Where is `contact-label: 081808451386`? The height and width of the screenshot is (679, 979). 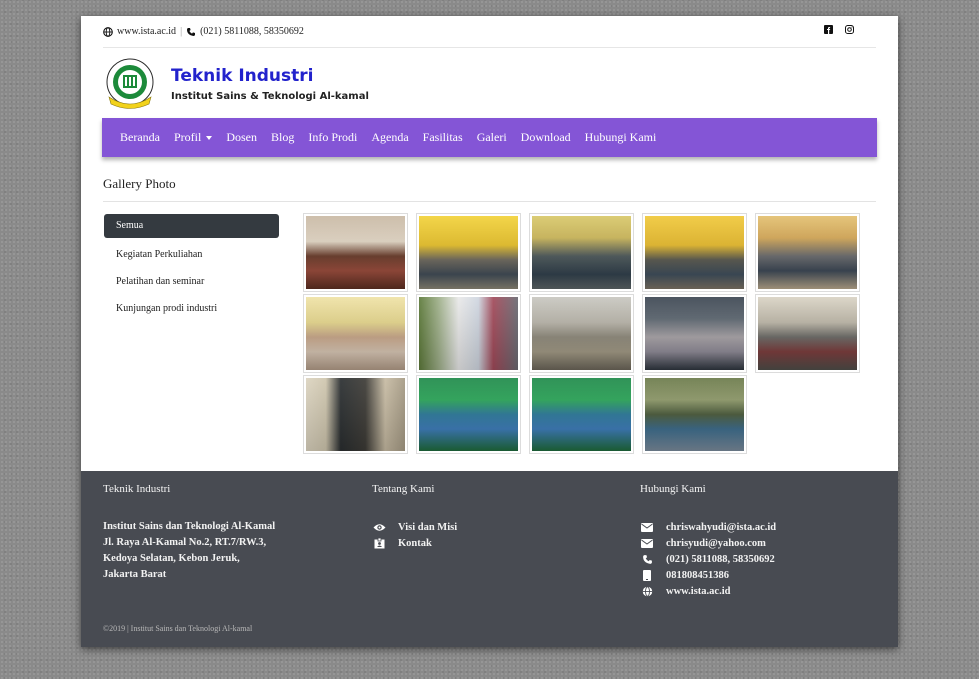
contact-label: 081808451386 is located at coordinates (697, 575).